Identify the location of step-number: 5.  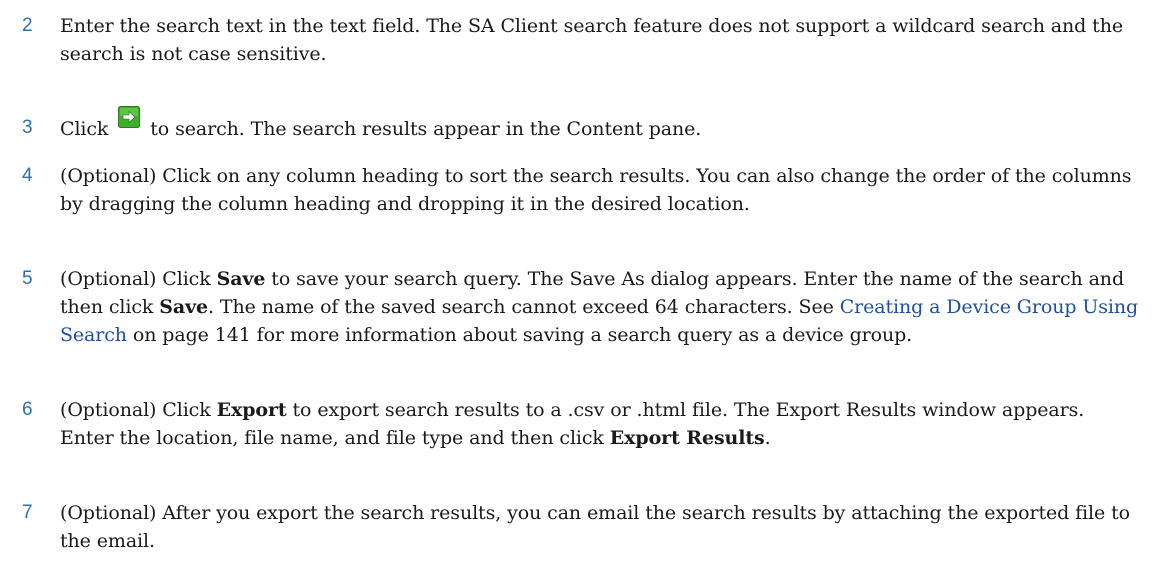
(27, 278).